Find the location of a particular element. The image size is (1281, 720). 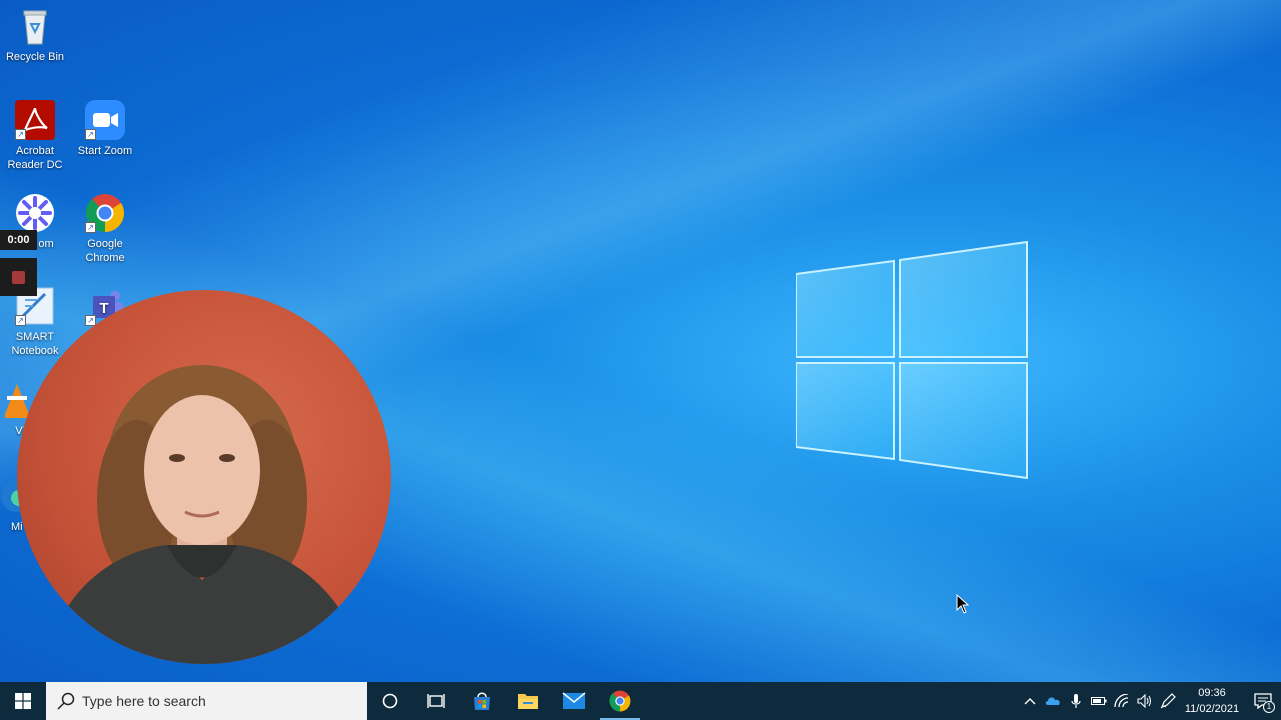

mail-icon is located at coordinates (574, 700).